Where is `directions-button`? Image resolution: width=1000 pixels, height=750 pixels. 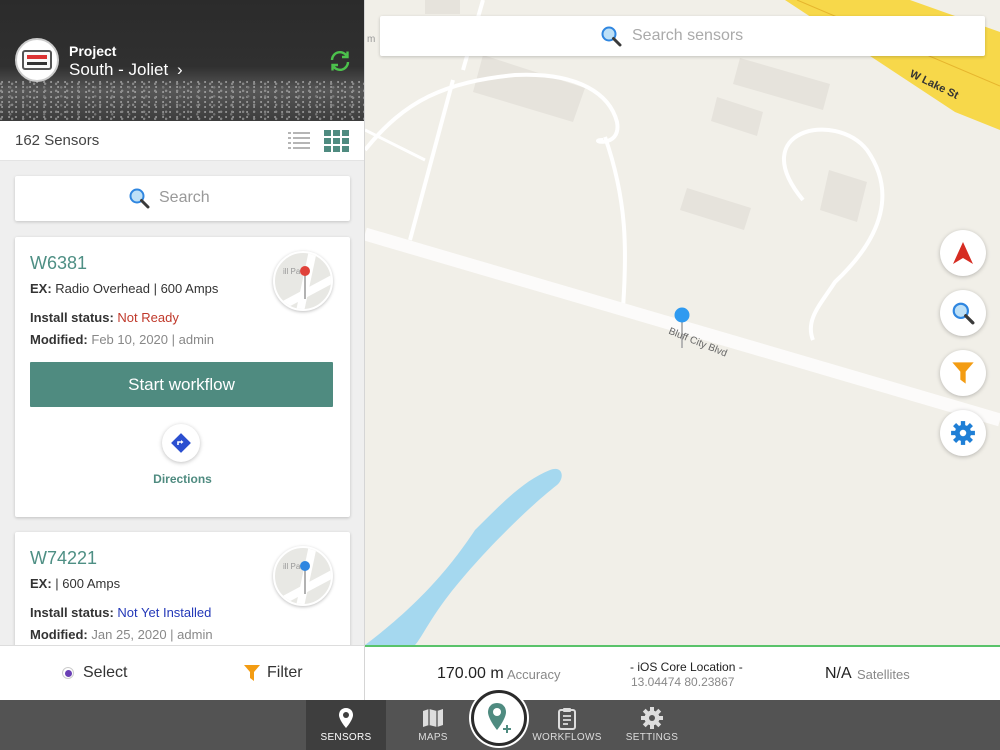
directions-button is located at coordinates (181, 443).